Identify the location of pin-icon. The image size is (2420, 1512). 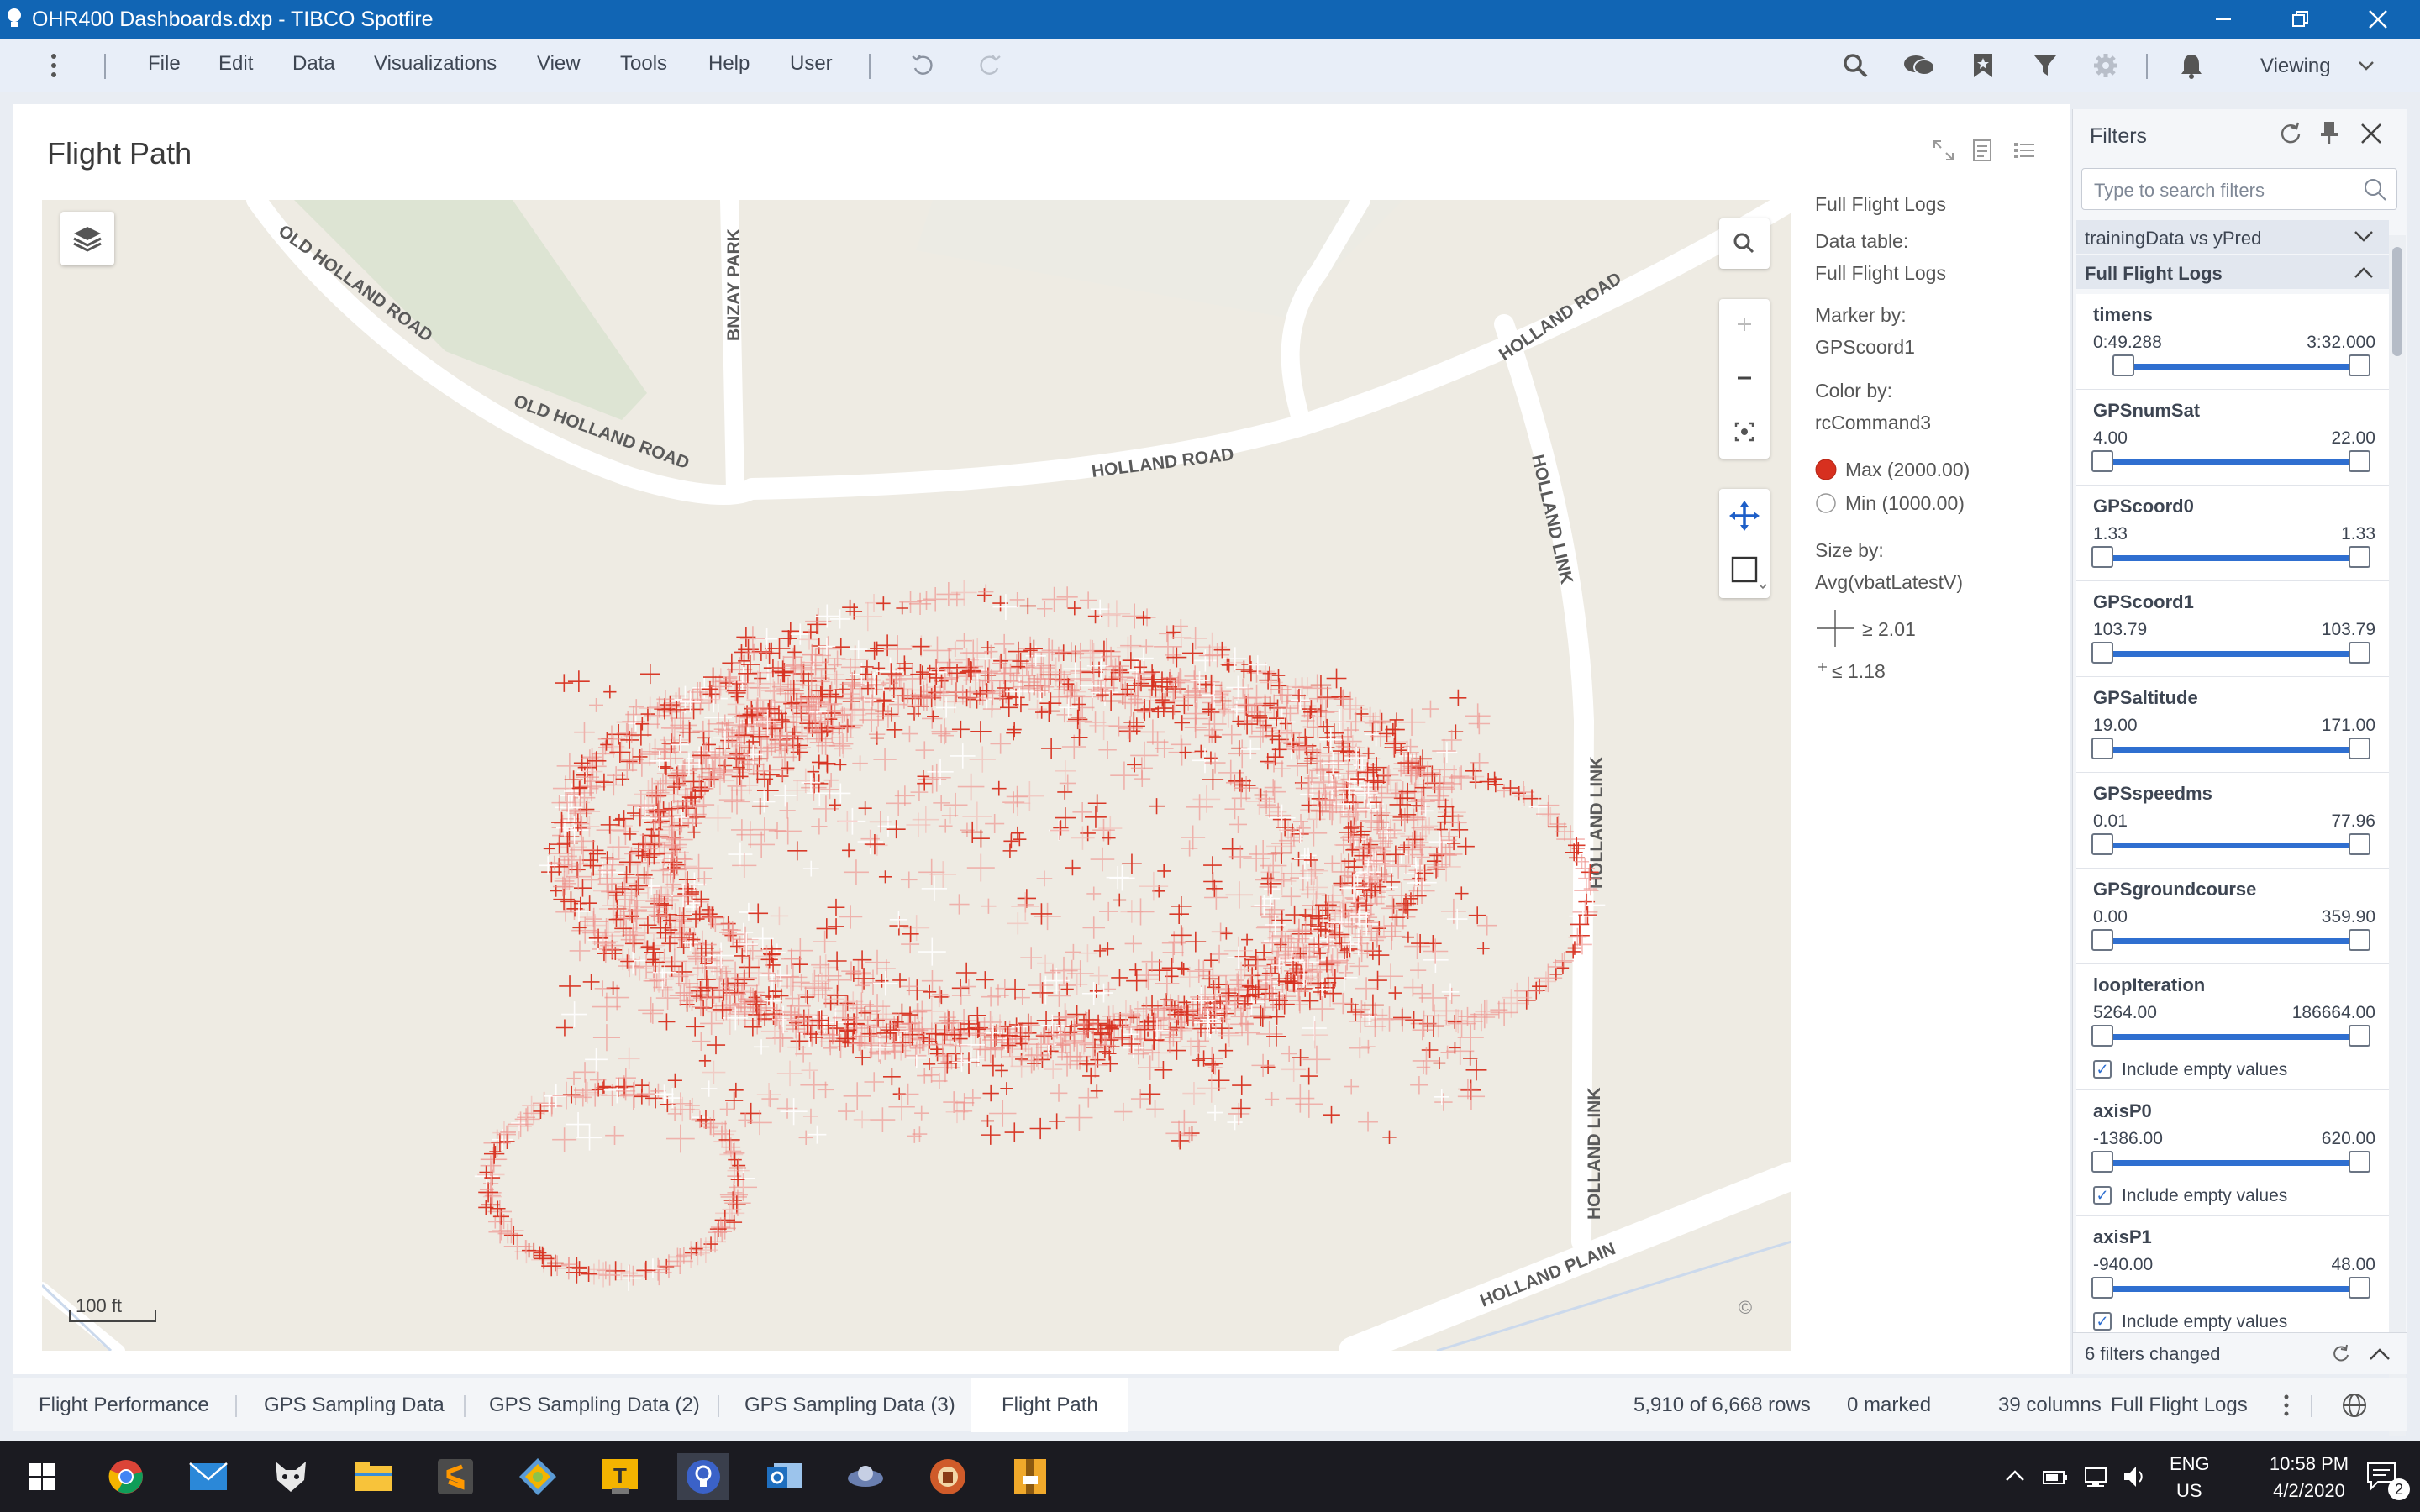
(2329, 132).